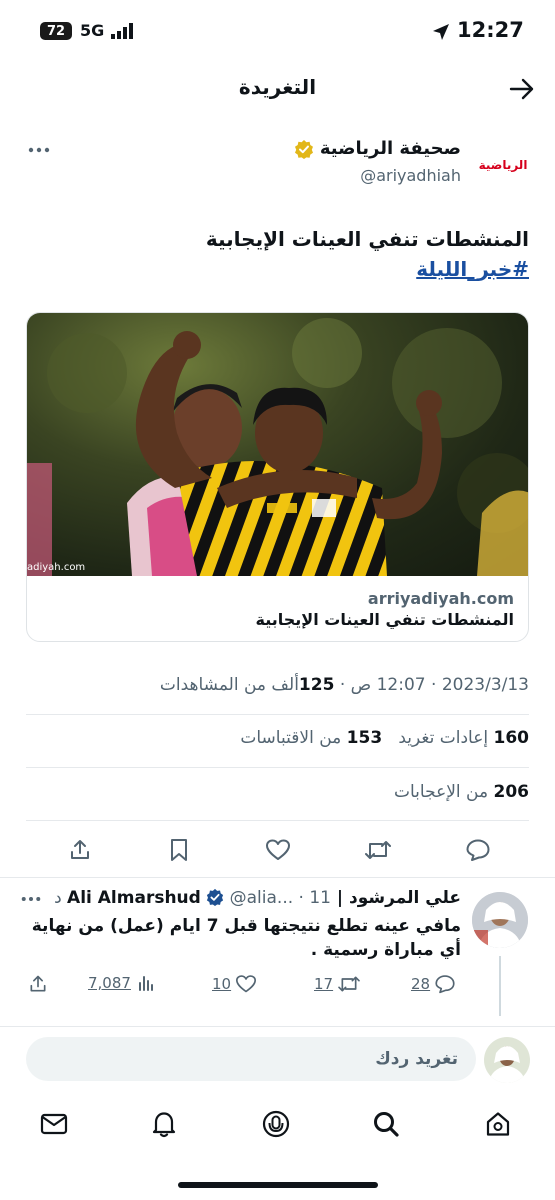 This screenshot has height=1200, width=555. Describe the element at coordinates (234, 984) in the screenshot. I see `reply-like-button: 10` at that location.